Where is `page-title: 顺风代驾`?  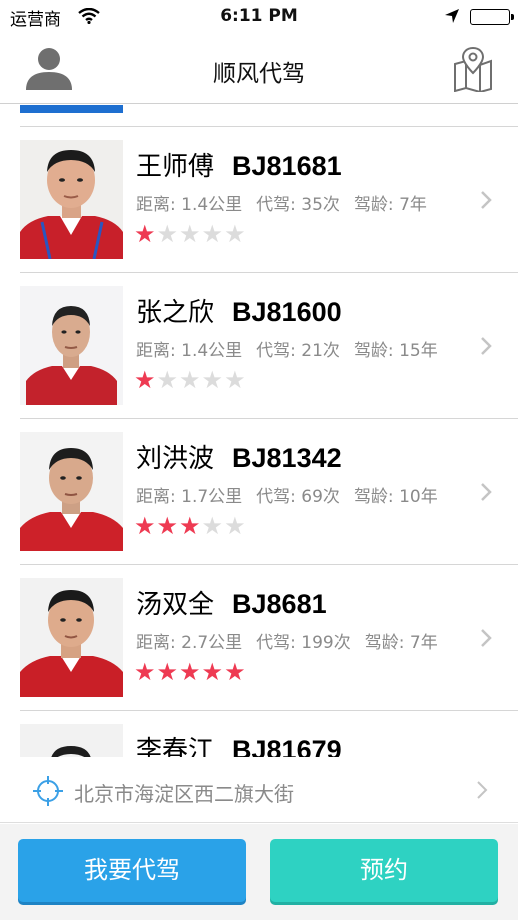 page-title: 顺风代驾 is located at coordinates (259, 74).